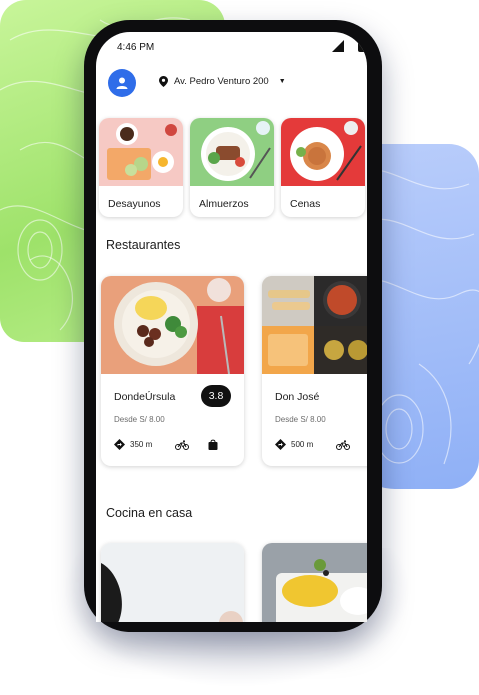 The image size is (479, 695). What do you see at coordinates (362, 45) in the screenshot?
I see `battery-icon` at bounding box center [362, 45].